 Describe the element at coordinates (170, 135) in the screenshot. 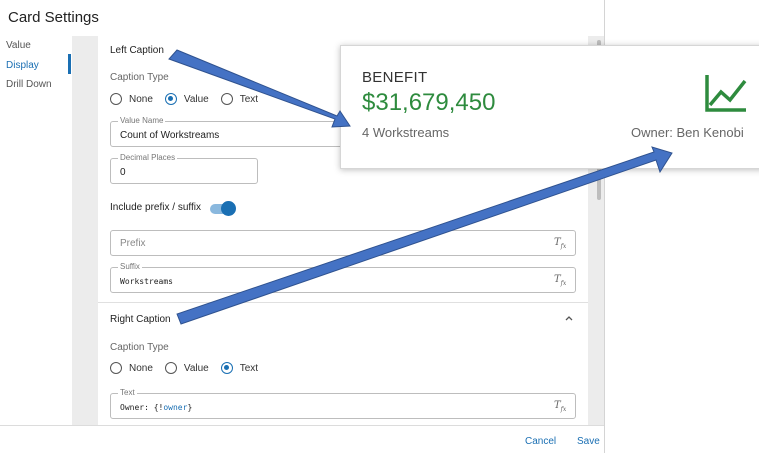

I see `value-name-value: Count of Workstreams` at that location.